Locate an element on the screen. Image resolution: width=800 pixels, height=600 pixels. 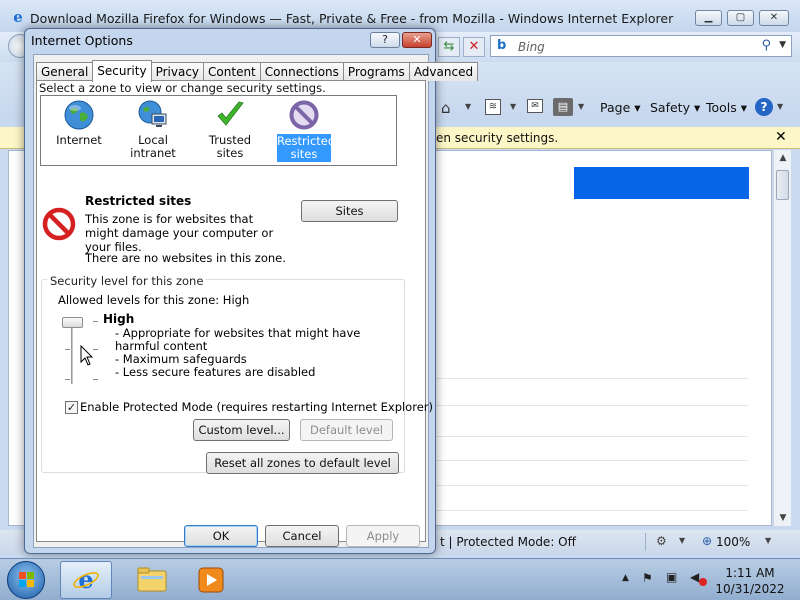
ie-icon: e is located at coordinates (86, 580).